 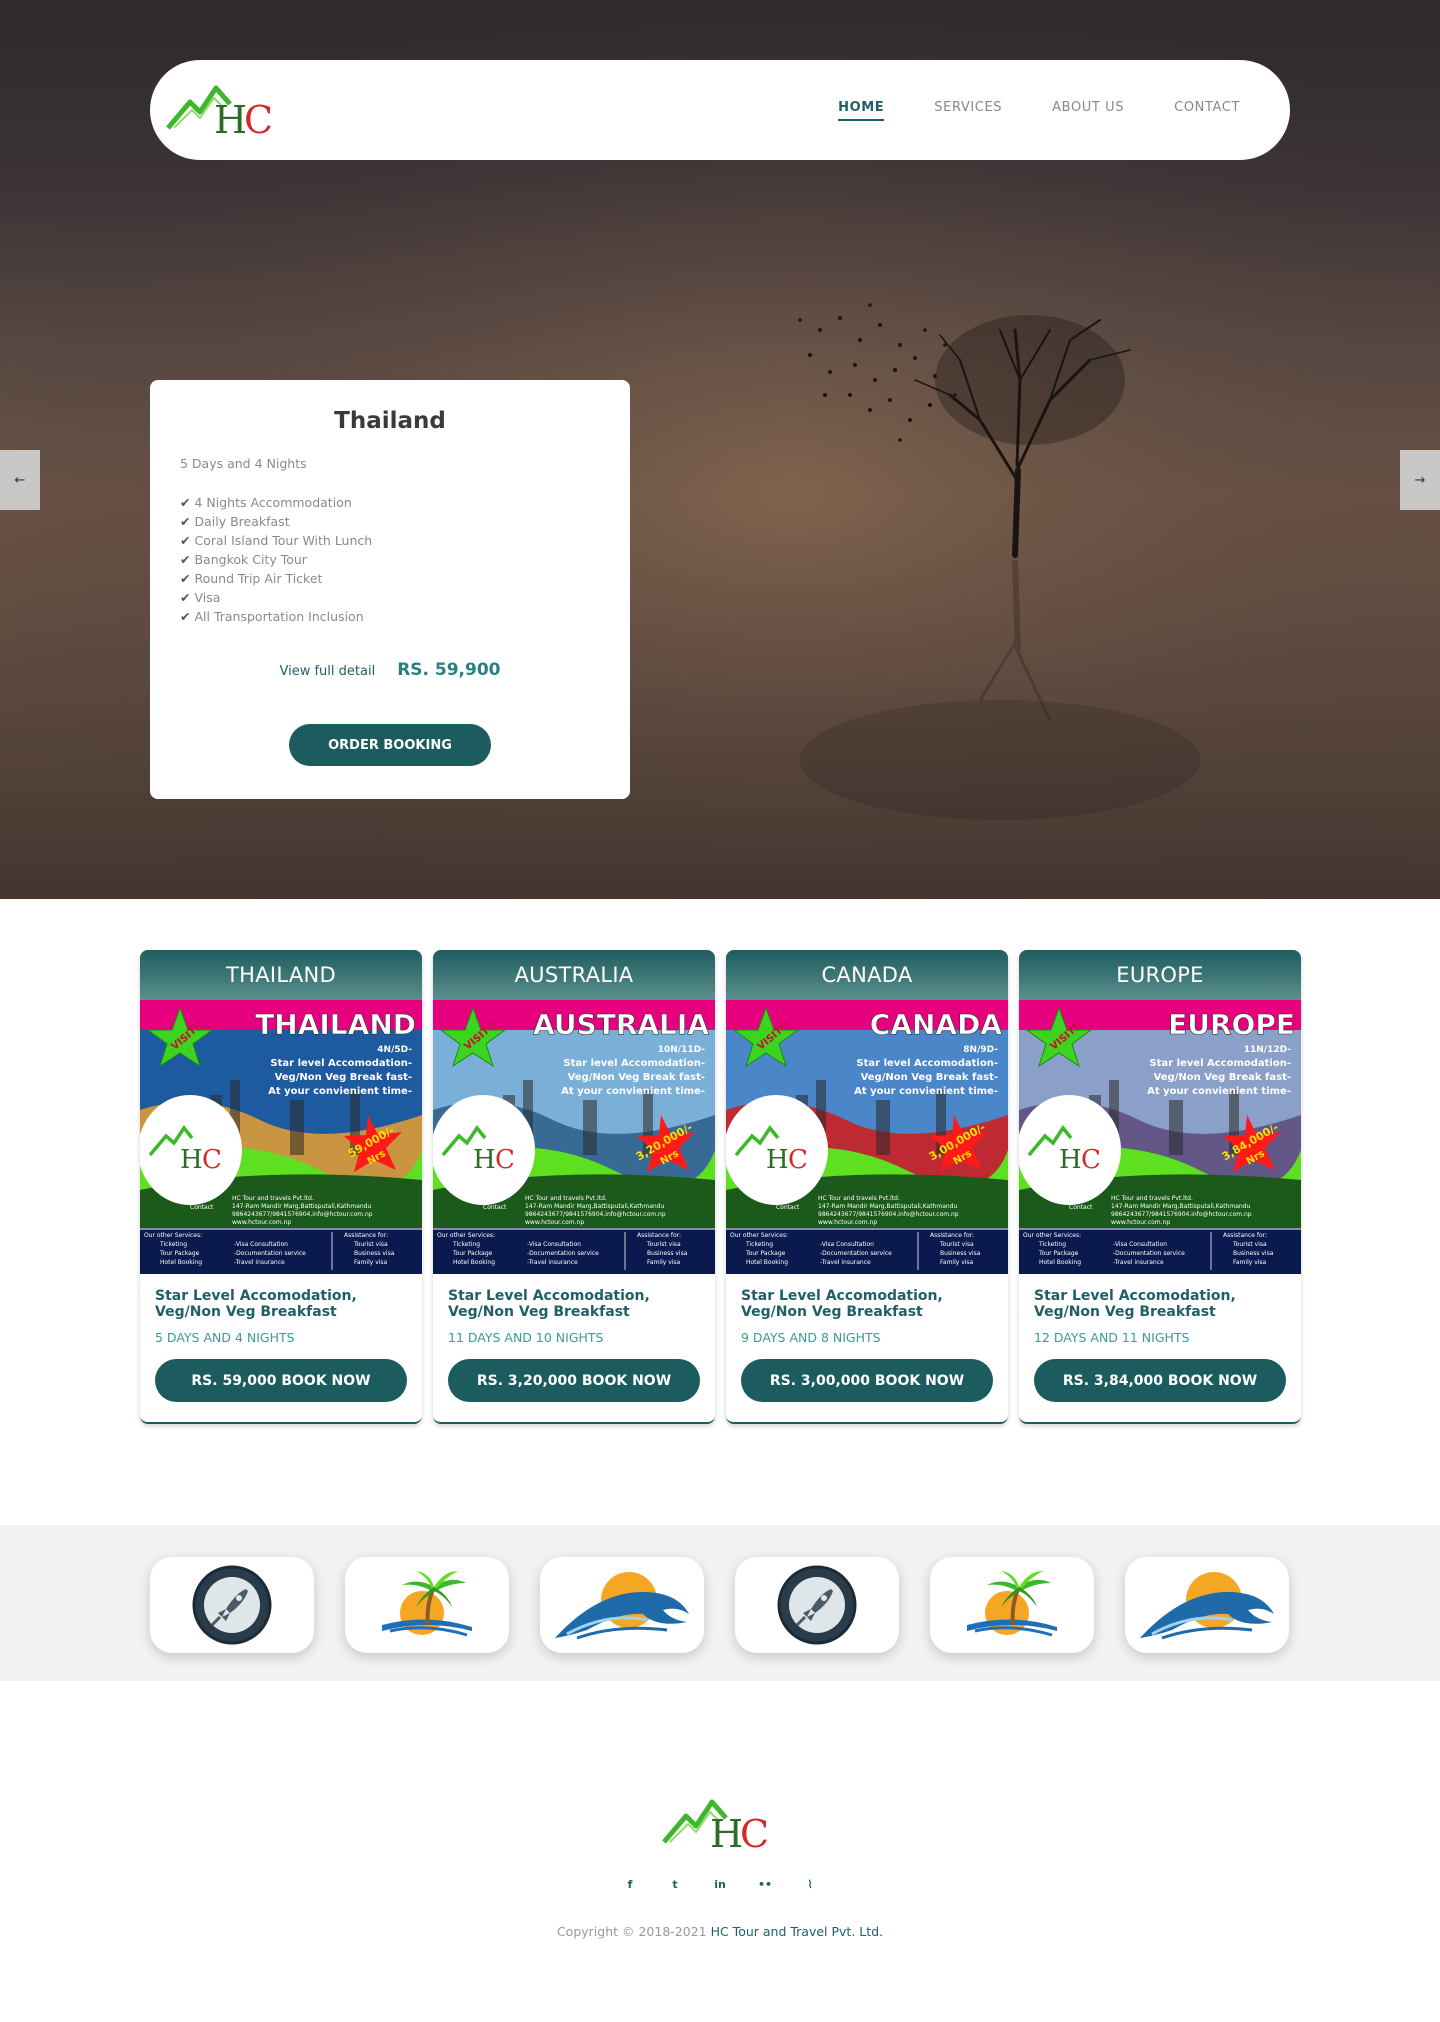 I want to click on tour-feature: ✔ 4 Nights Accommodation, so click(x=266, y=502).